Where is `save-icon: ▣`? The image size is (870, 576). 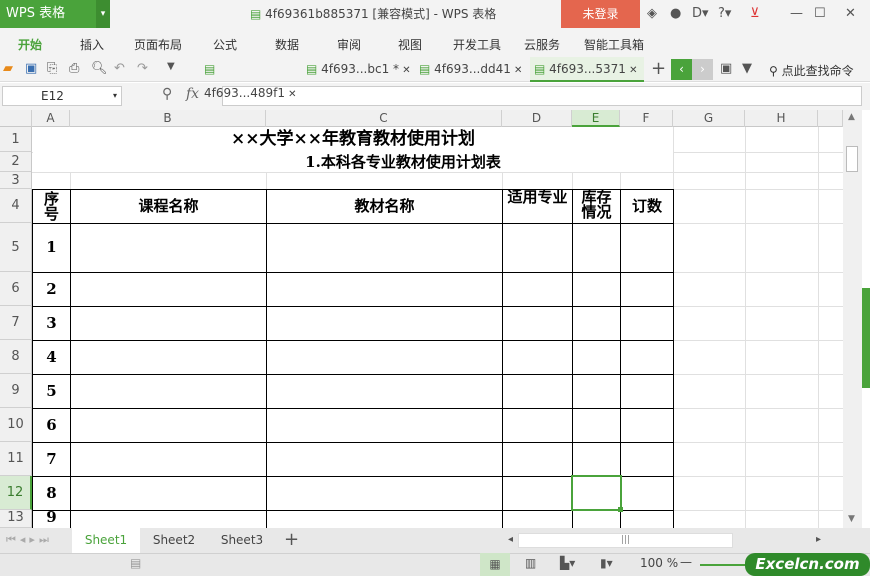 save-icon: ▣ is located at coordinates (31, 68).